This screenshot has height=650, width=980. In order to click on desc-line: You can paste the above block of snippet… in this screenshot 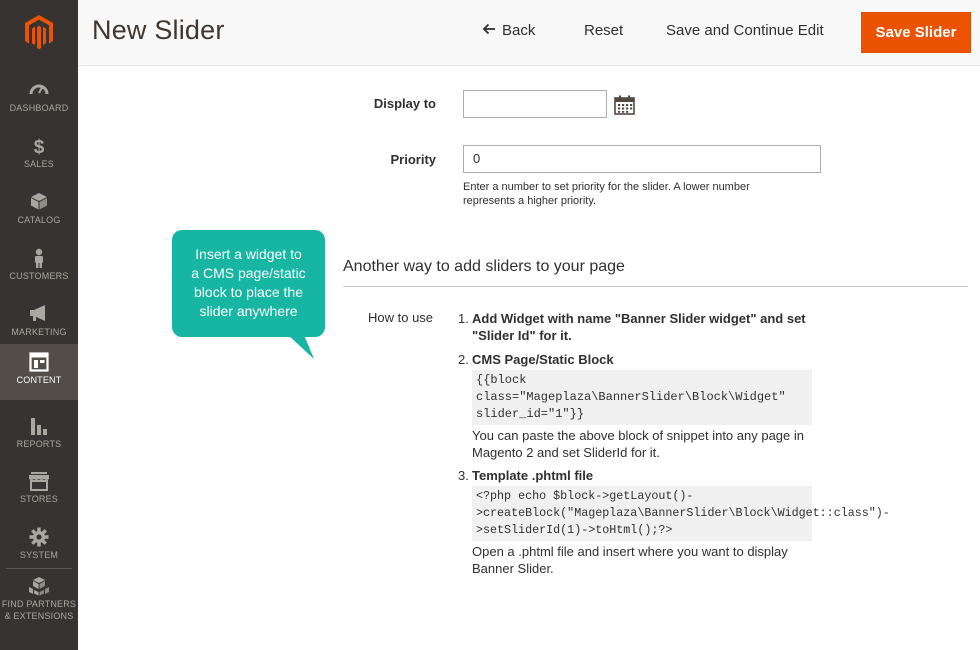, I will do `click(638, 435)`.